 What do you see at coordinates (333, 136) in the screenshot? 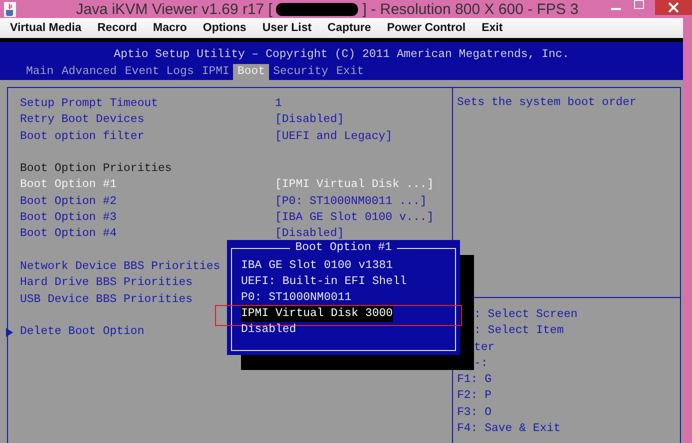
I see `setting-value: [UEFI and Legacy]` at bounding box center [333, 136].